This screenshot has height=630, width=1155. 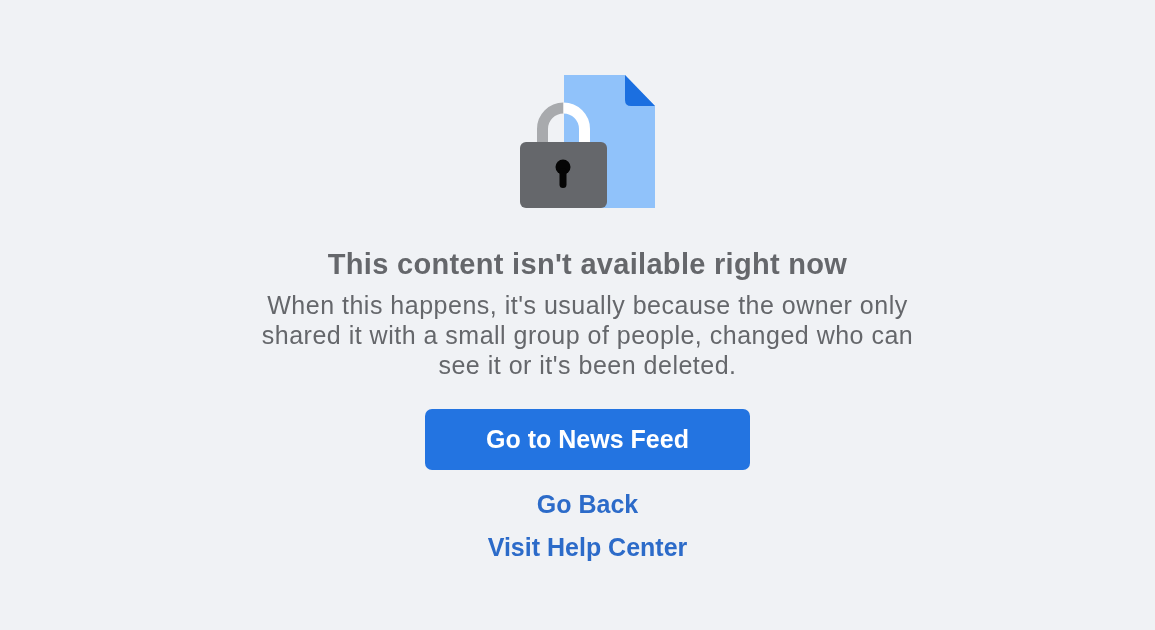 What do you see at coordinates (587, 141) in the screenshot?
I see `padlock-document-icon` at bounding box center [587, 141].